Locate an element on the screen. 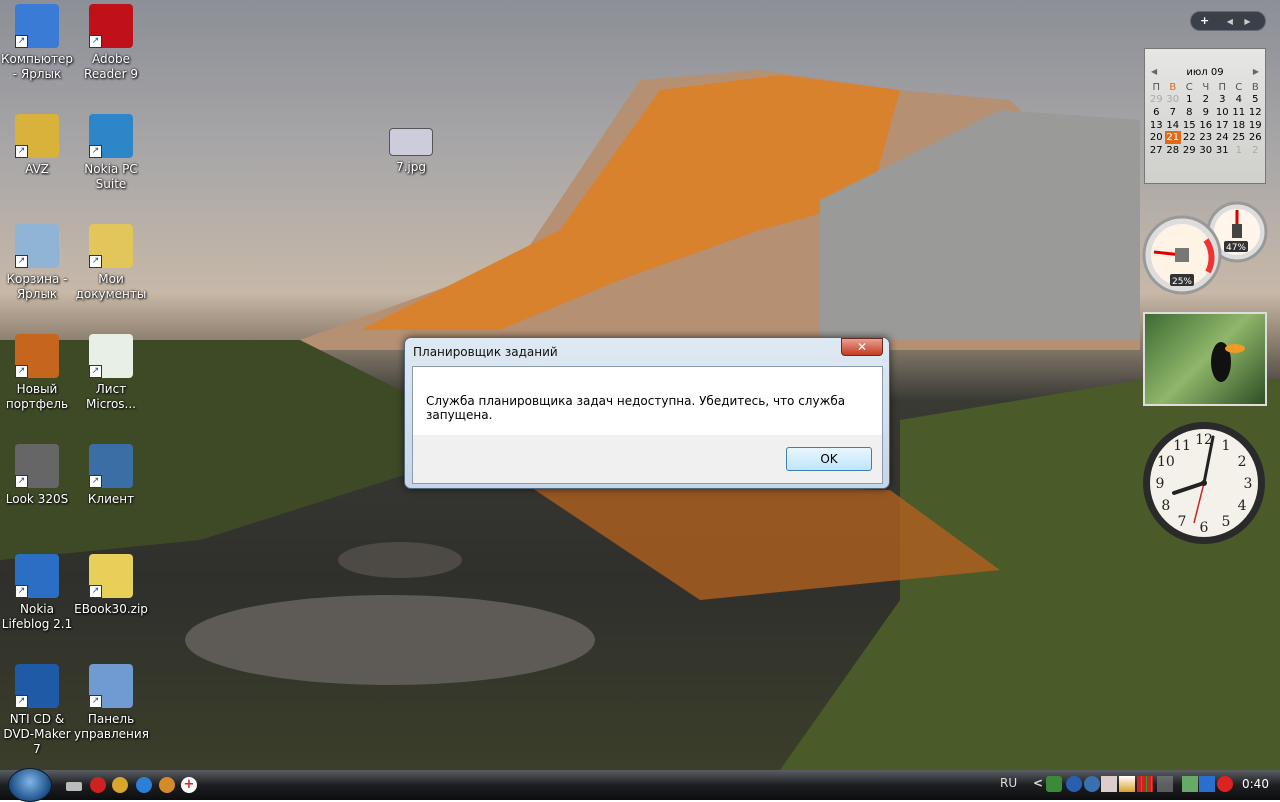  calendar-day: 22 is located at coordinates (1189, 137).